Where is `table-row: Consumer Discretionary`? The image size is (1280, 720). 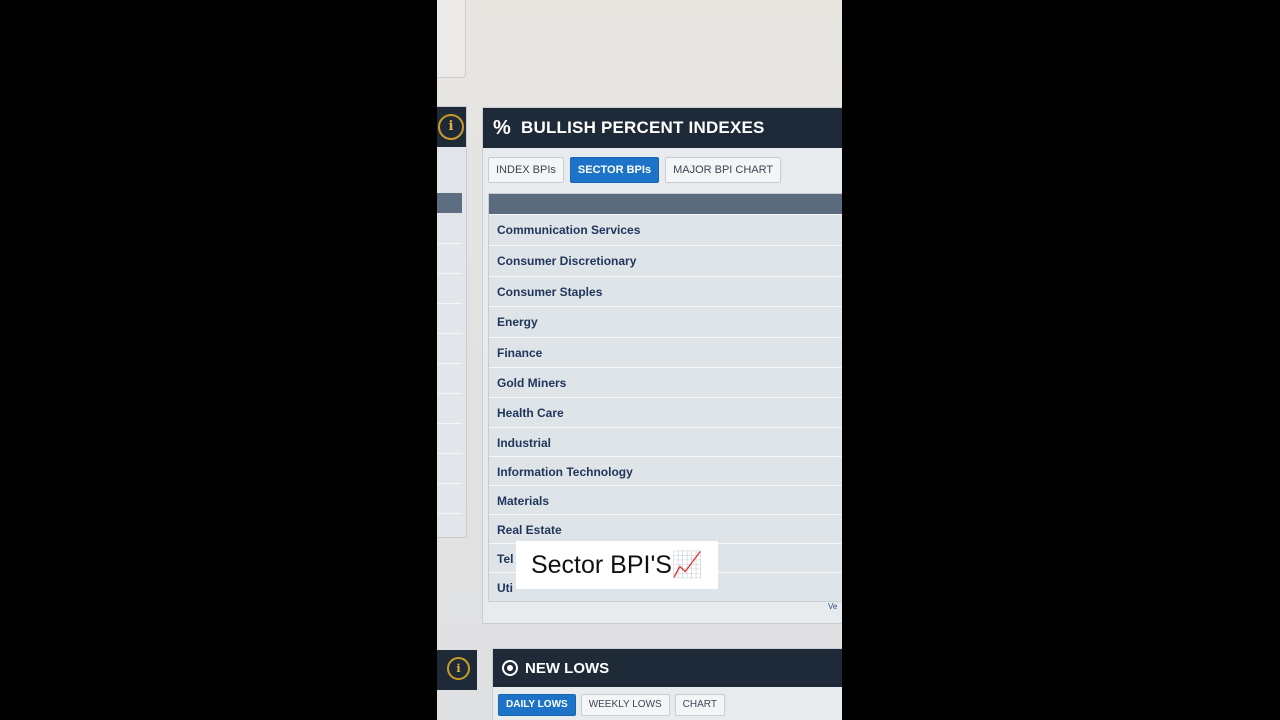
table-row: Consumer Discretionary is located at coordinates (665, 260).